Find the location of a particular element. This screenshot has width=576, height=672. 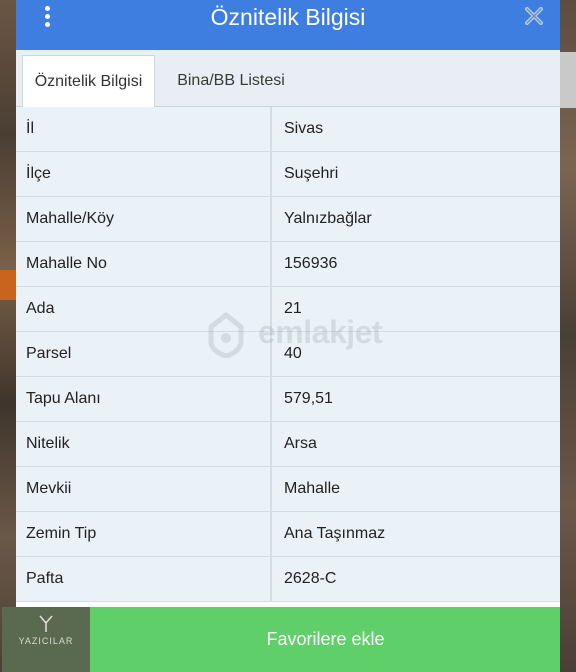

table-row: Mevkii Mahalle is located at coordinates (288, 489).